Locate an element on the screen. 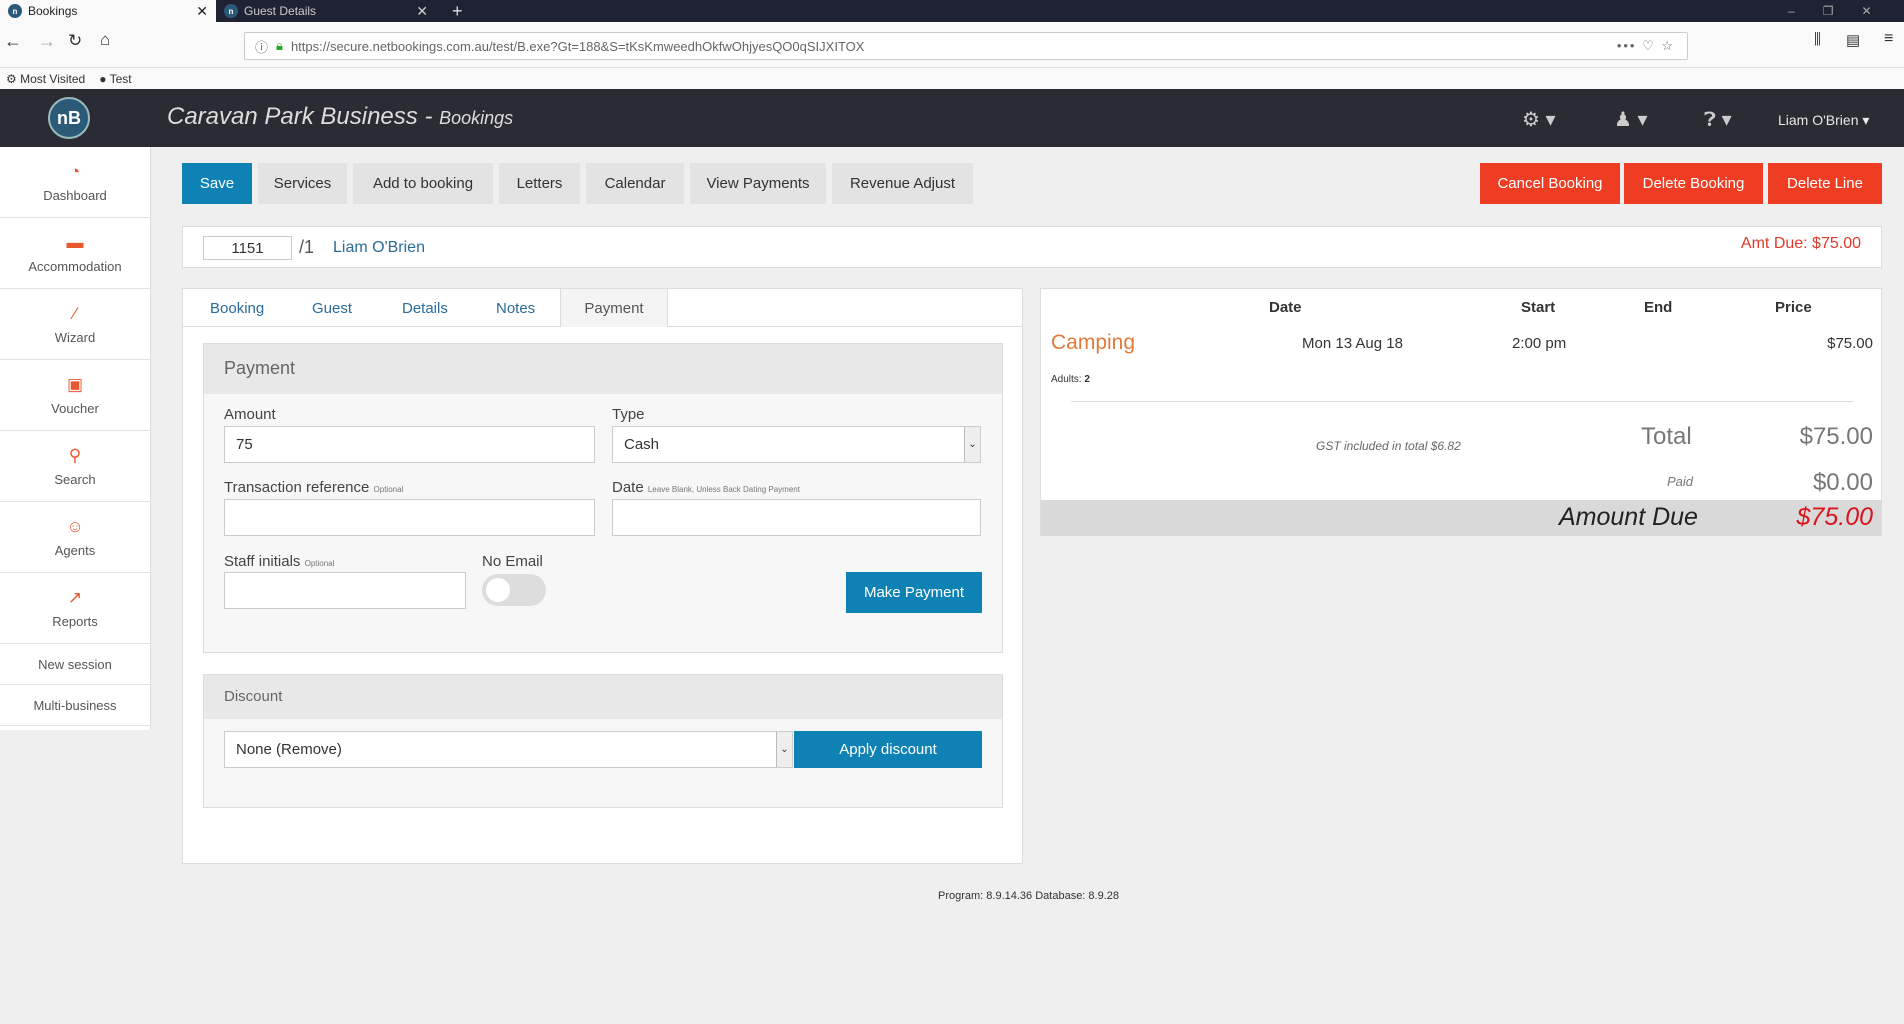 The width and height of the screenshot is (1904, 1024). tab-notes: Notes is located at coordinates (515, 308).